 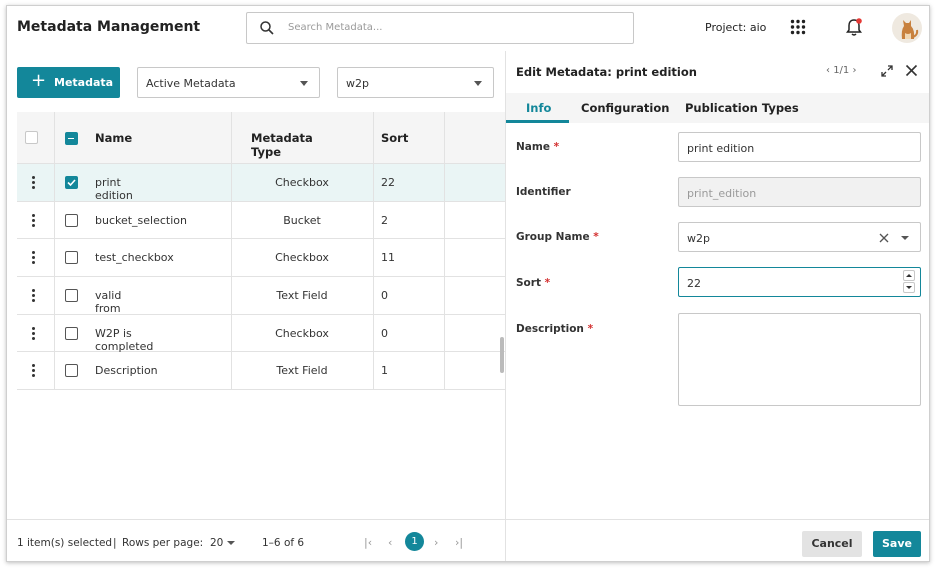 I want to click on decrement-icon, so click(x=909, y=287).